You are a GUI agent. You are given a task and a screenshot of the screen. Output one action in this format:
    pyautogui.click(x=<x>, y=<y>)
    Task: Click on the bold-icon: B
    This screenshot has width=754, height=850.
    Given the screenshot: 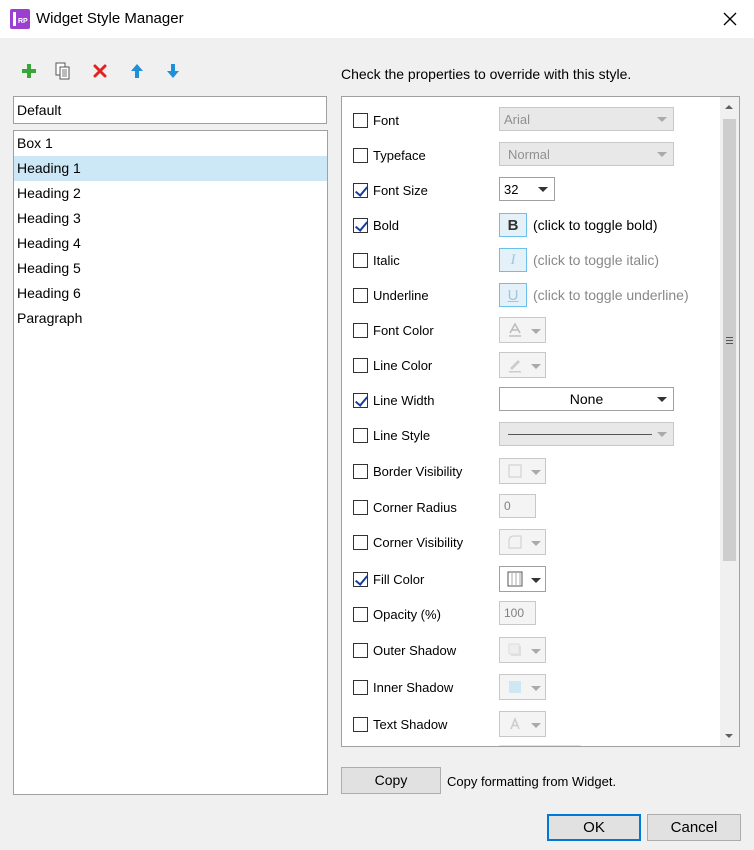 What is the action you would take?
    pyautogui.click(x=513, y=225)
    